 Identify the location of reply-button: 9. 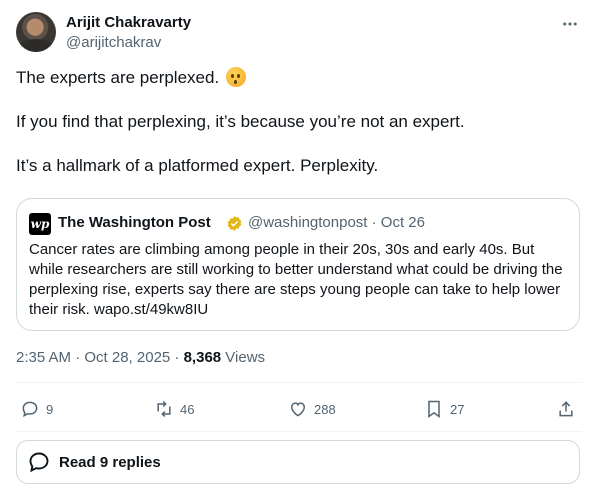
(36, 409).